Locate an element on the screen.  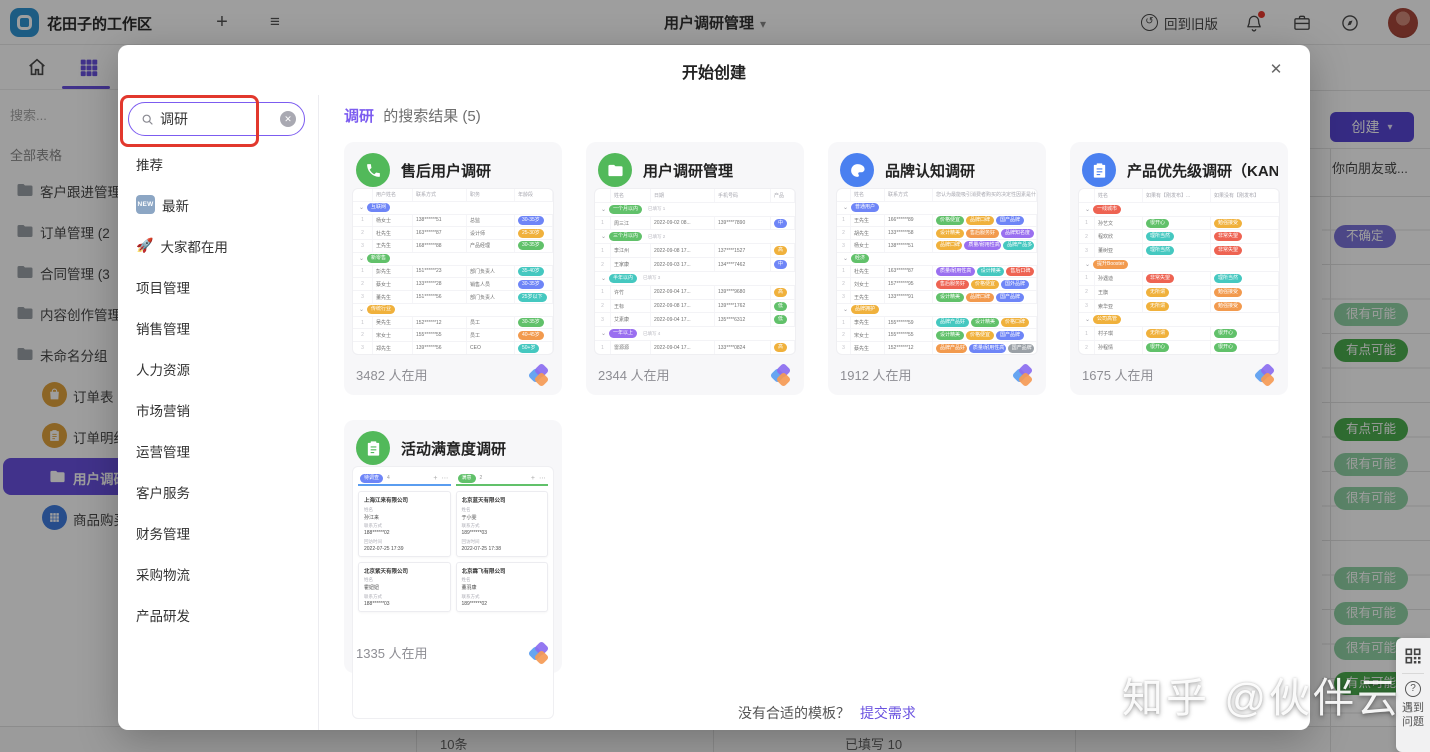
help-widget: ? 遇到 问题 is located at coordinates (1413, 695).